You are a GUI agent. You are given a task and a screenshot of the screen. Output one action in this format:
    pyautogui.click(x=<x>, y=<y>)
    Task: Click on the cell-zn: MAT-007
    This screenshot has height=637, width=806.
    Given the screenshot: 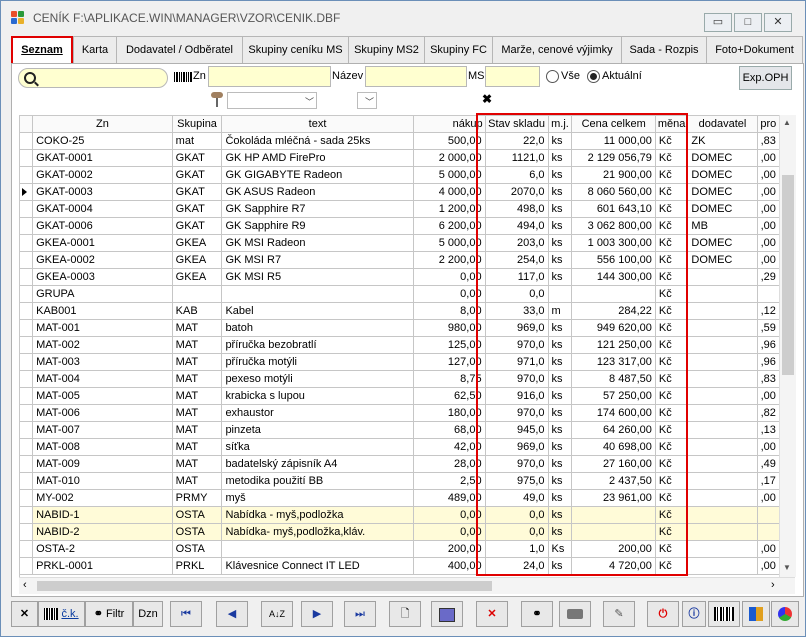 What is the action you would take?
    pyautogui.click(x=102, y=430)
    